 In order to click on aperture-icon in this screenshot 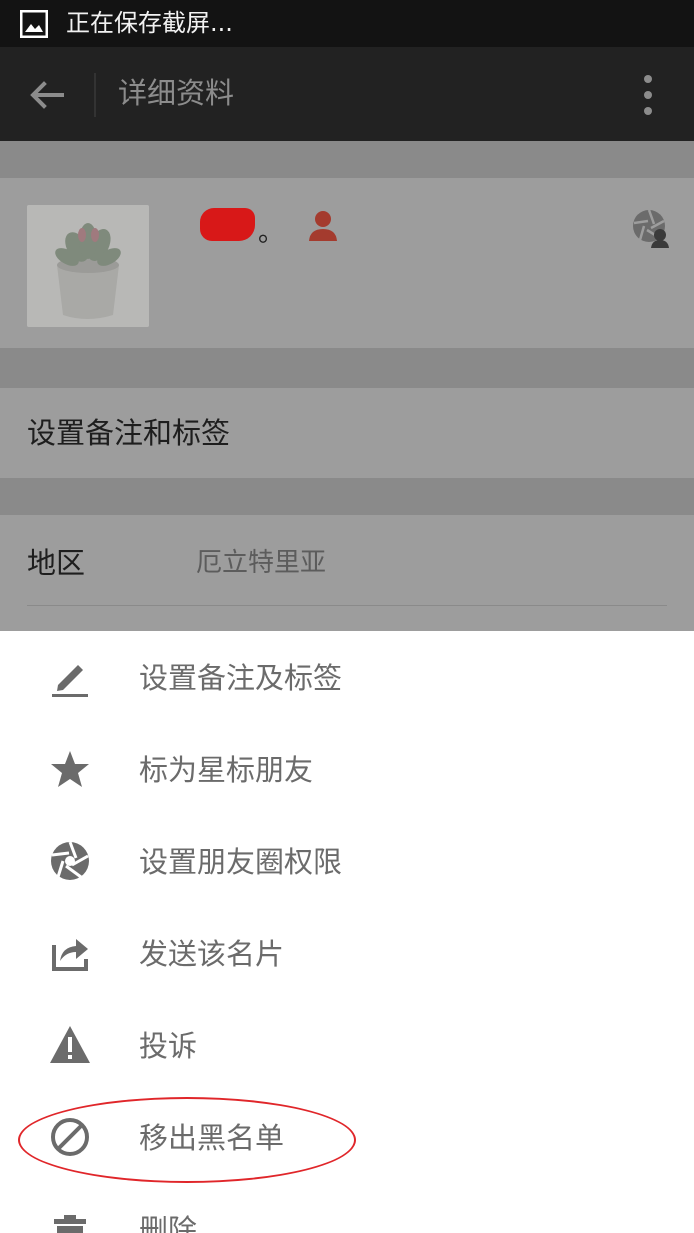, I will do `click(70, 860)`.